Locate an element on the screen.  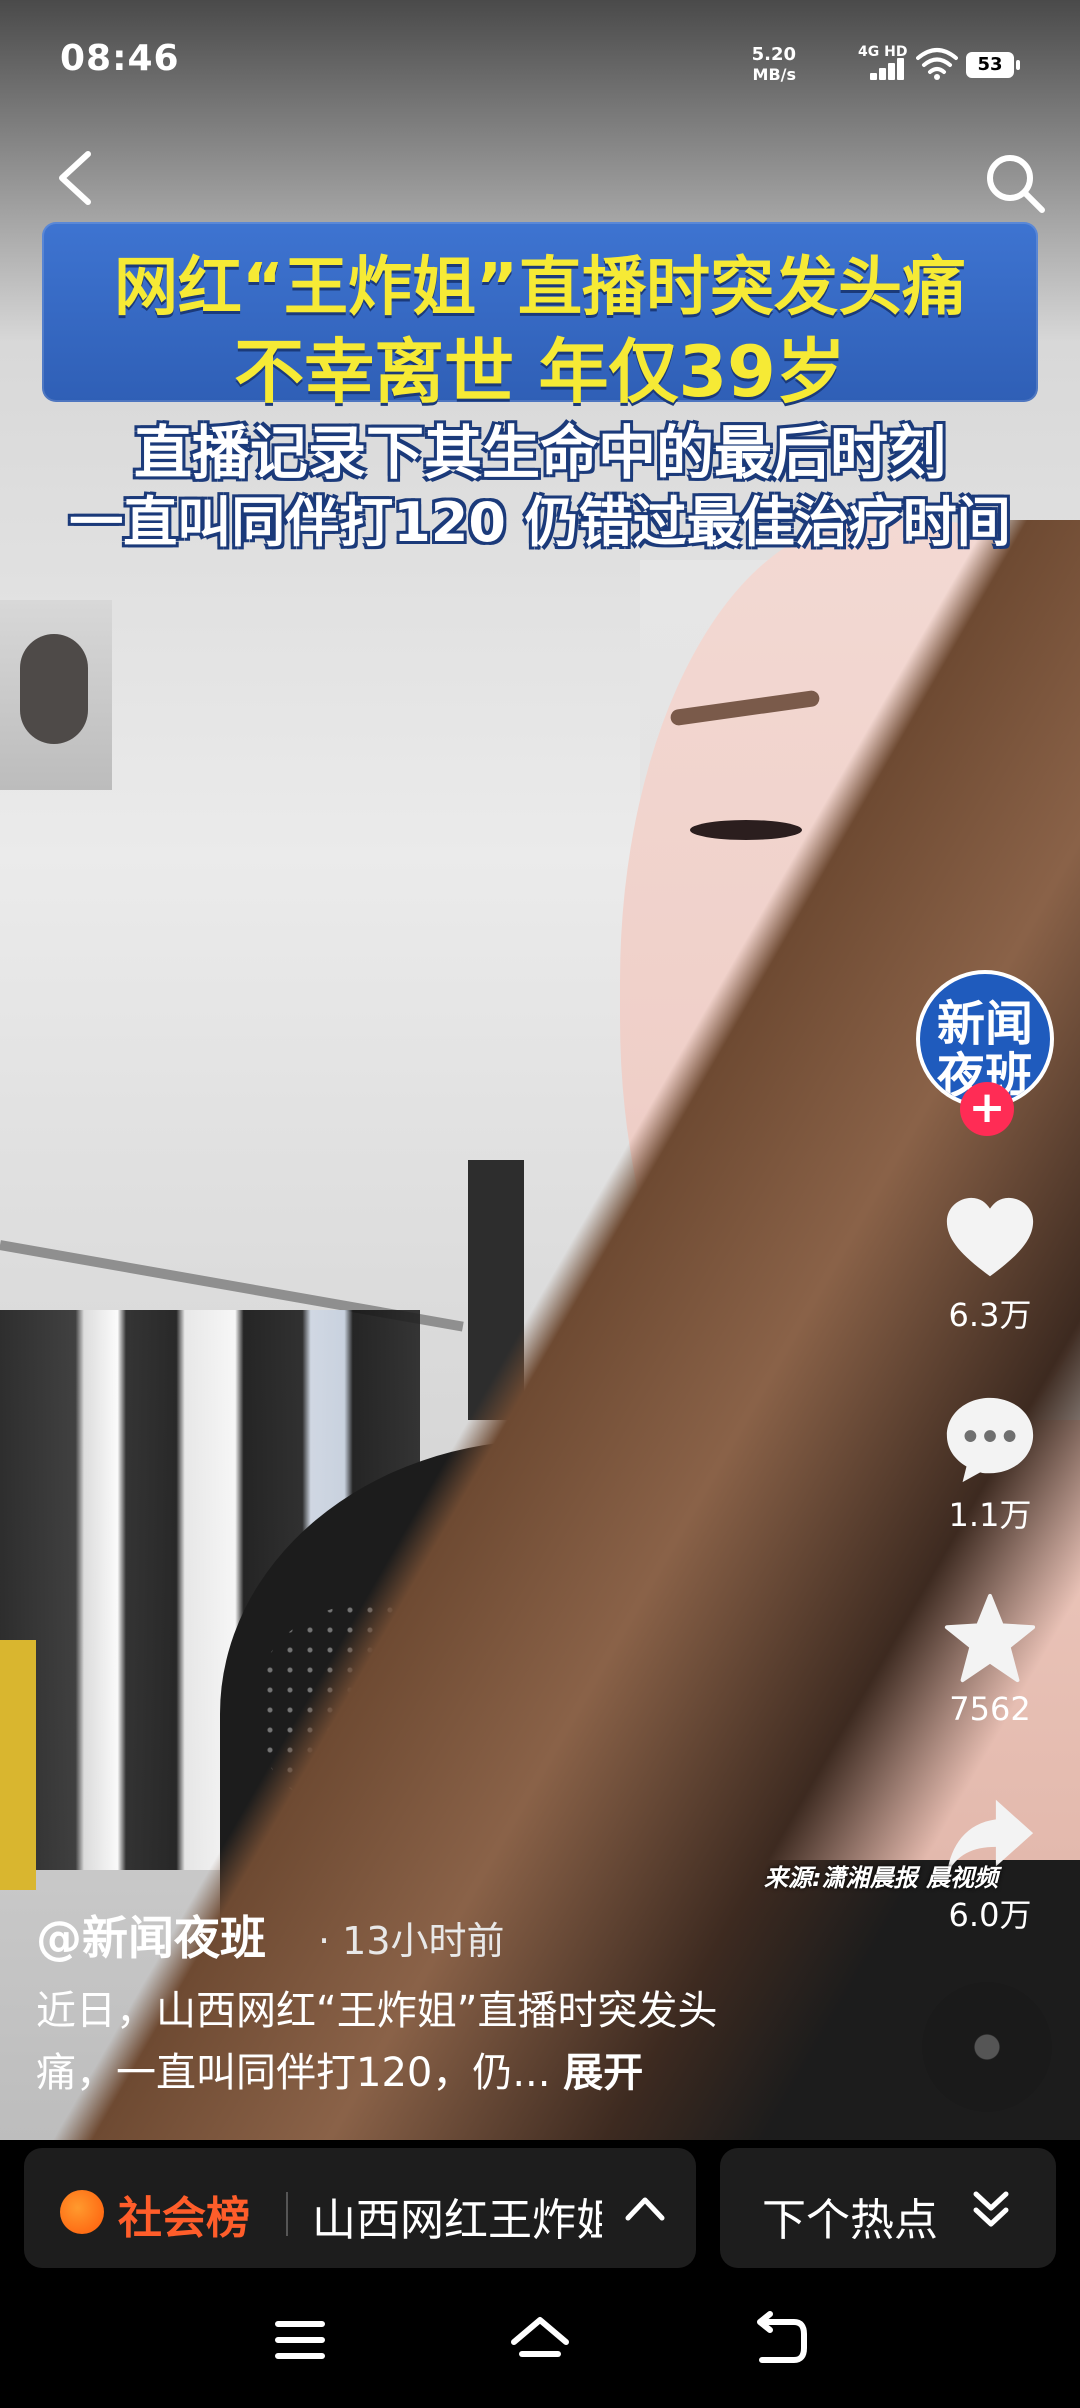
video-description: 近日，山西网红“王炸姐”直播时突发头痛，一直叫同伴打120，仍... 展开 is located at coordinates (416, 2042).